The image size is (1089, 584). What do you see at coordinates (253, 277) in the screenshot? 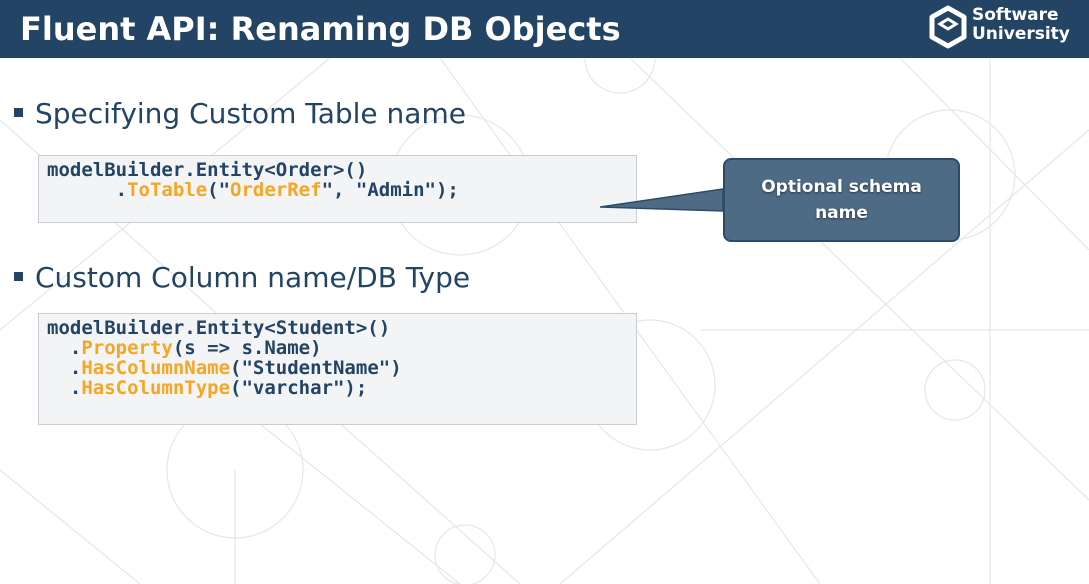
I see `bullet-text: Custom Column name/DB Type` at bounding box center [253, 277].